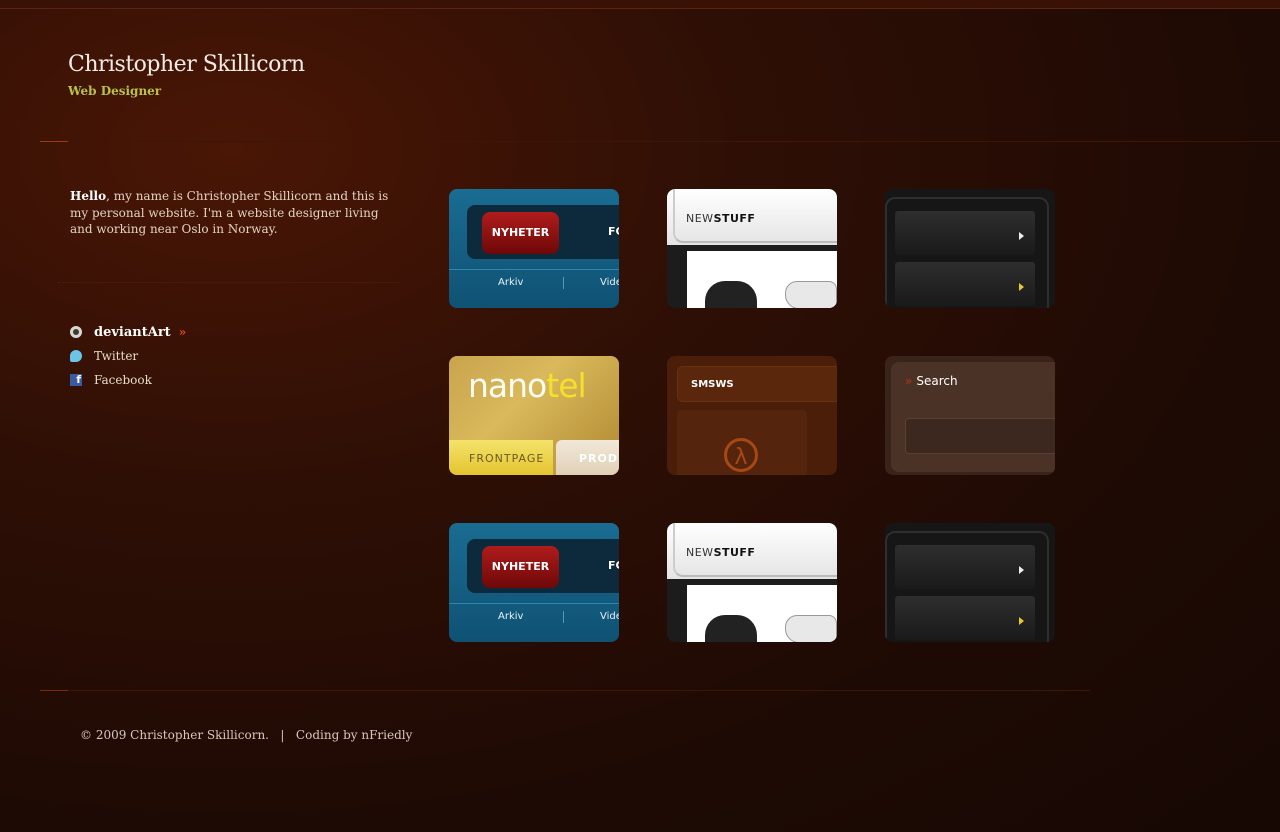 The width and height of the screenshot is (1280, 832). What do you see at coordinates (980, 436) in the screenshot?
I see `thumb-search-field` at bounding box center [980, 436].